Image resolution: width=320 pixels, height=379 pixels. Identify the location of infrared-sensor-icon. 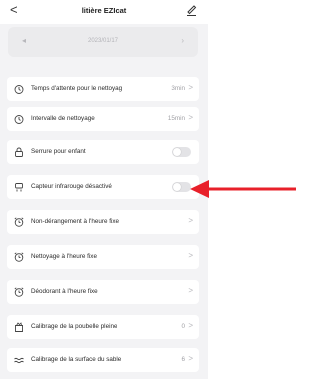
(19, 187).